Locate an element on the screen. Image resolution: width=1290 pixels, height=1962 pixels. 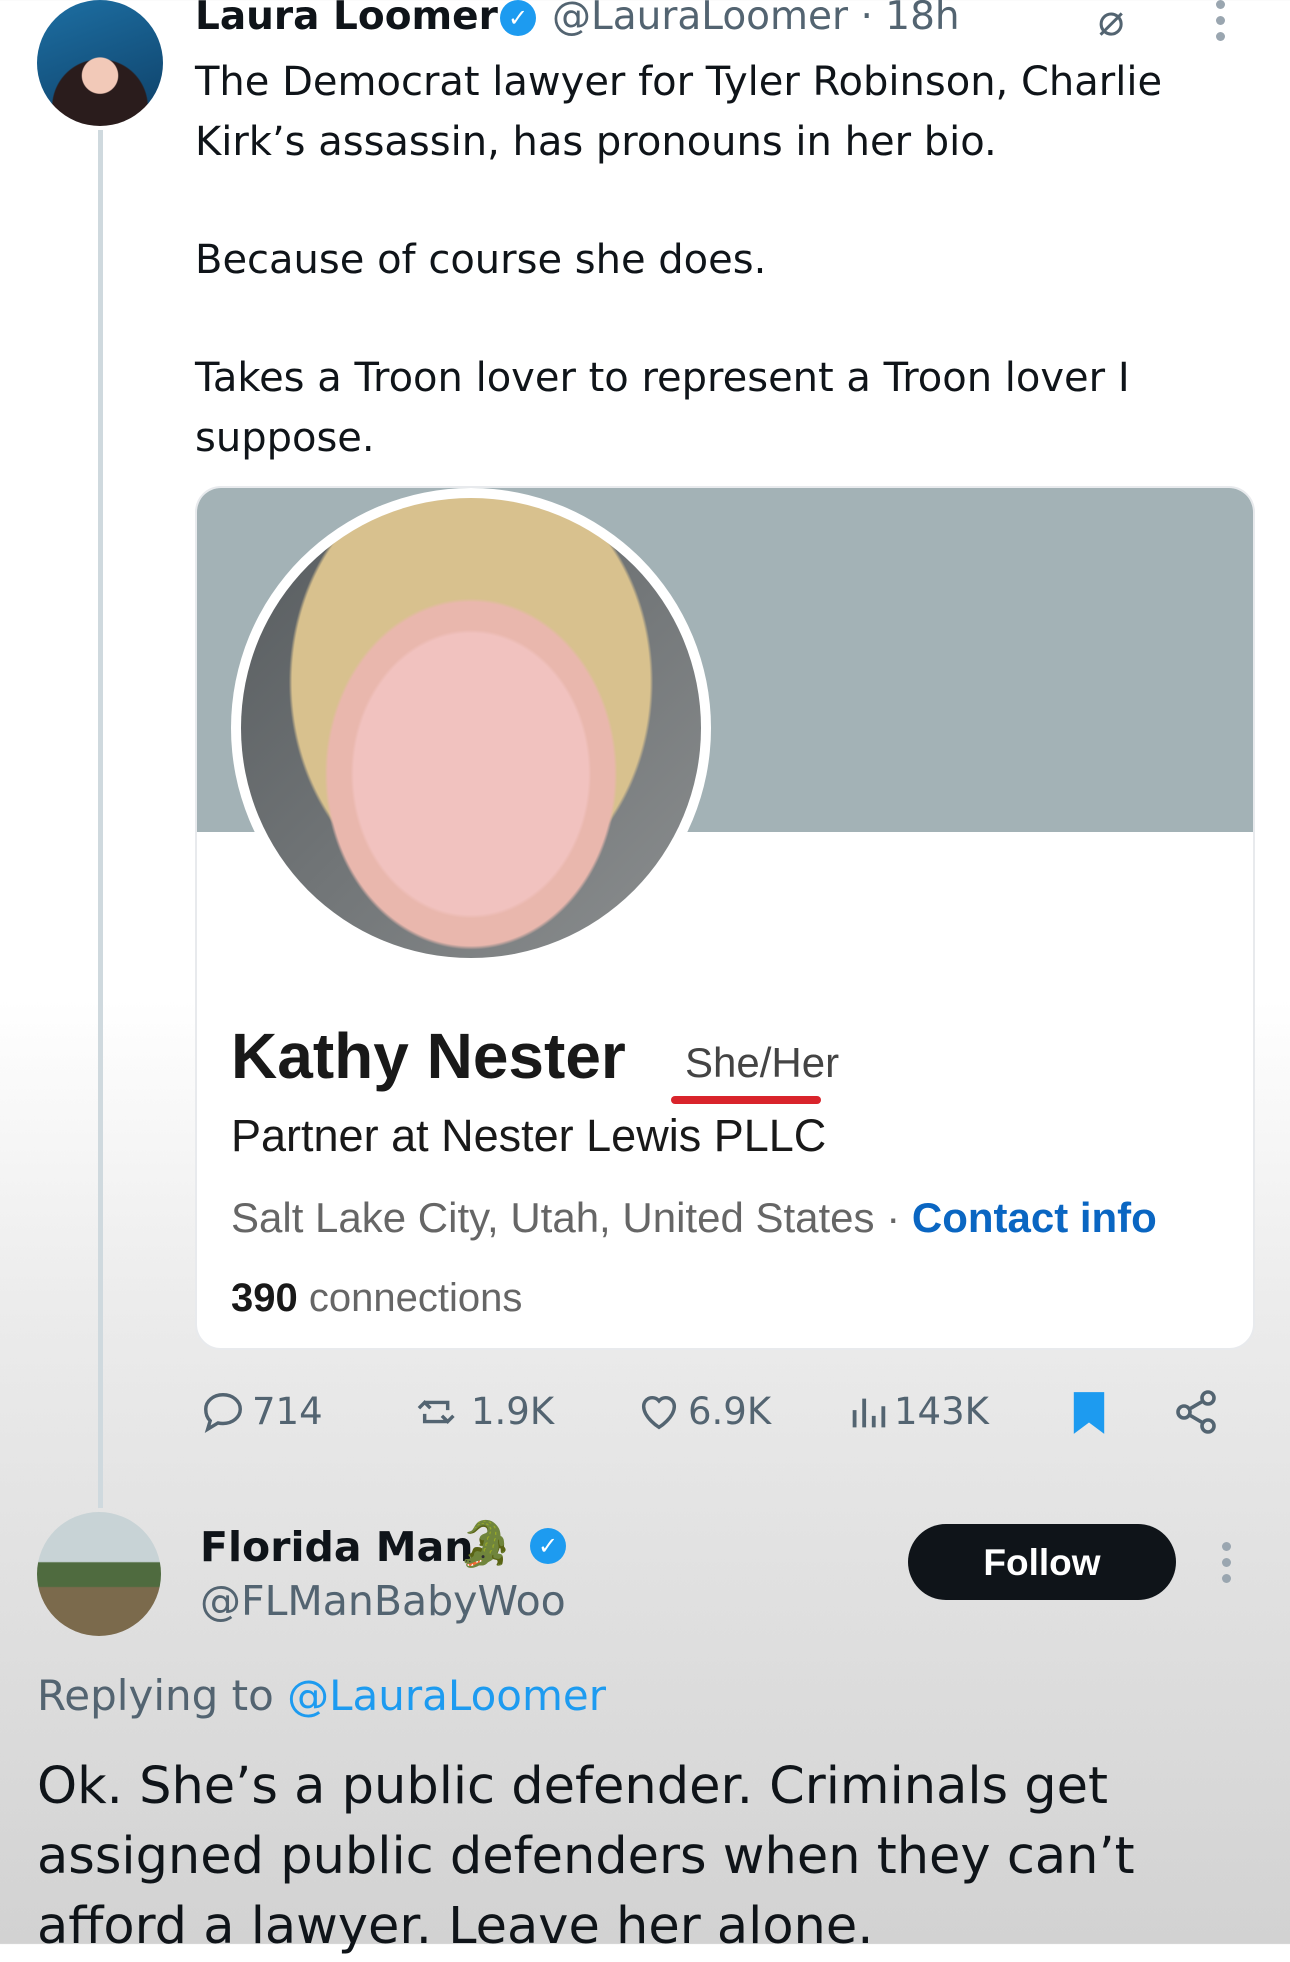
profile-photo-image is located at coordinates (471, 728).